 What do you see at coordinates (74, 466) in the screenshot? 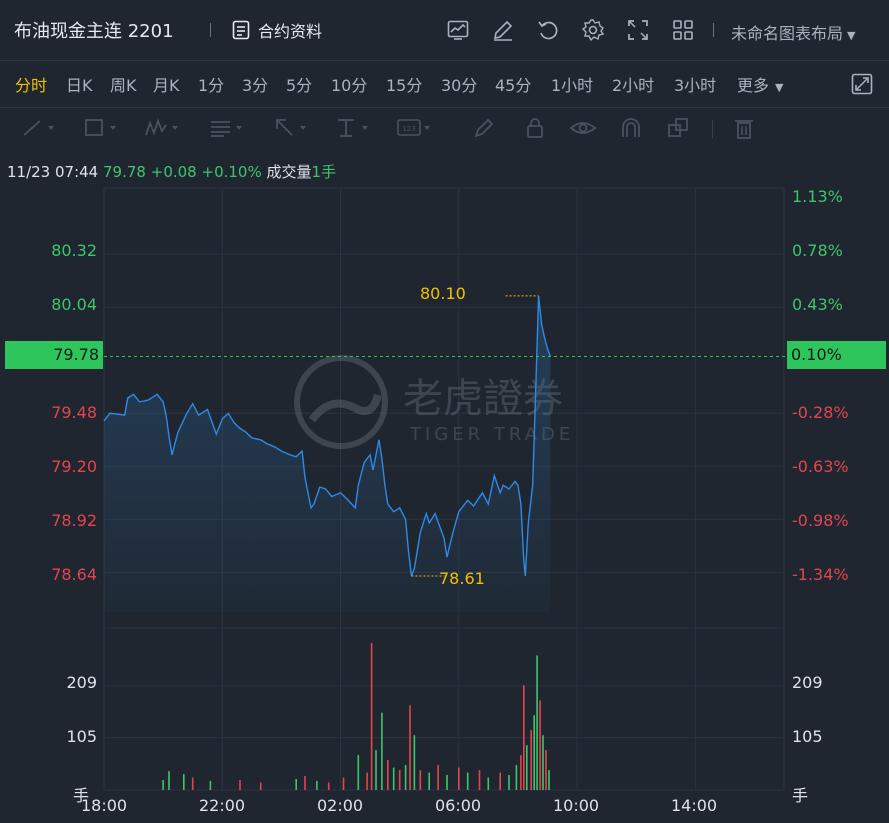
I see `price-axis-label: 79.20` at bounding box center [74, 466].